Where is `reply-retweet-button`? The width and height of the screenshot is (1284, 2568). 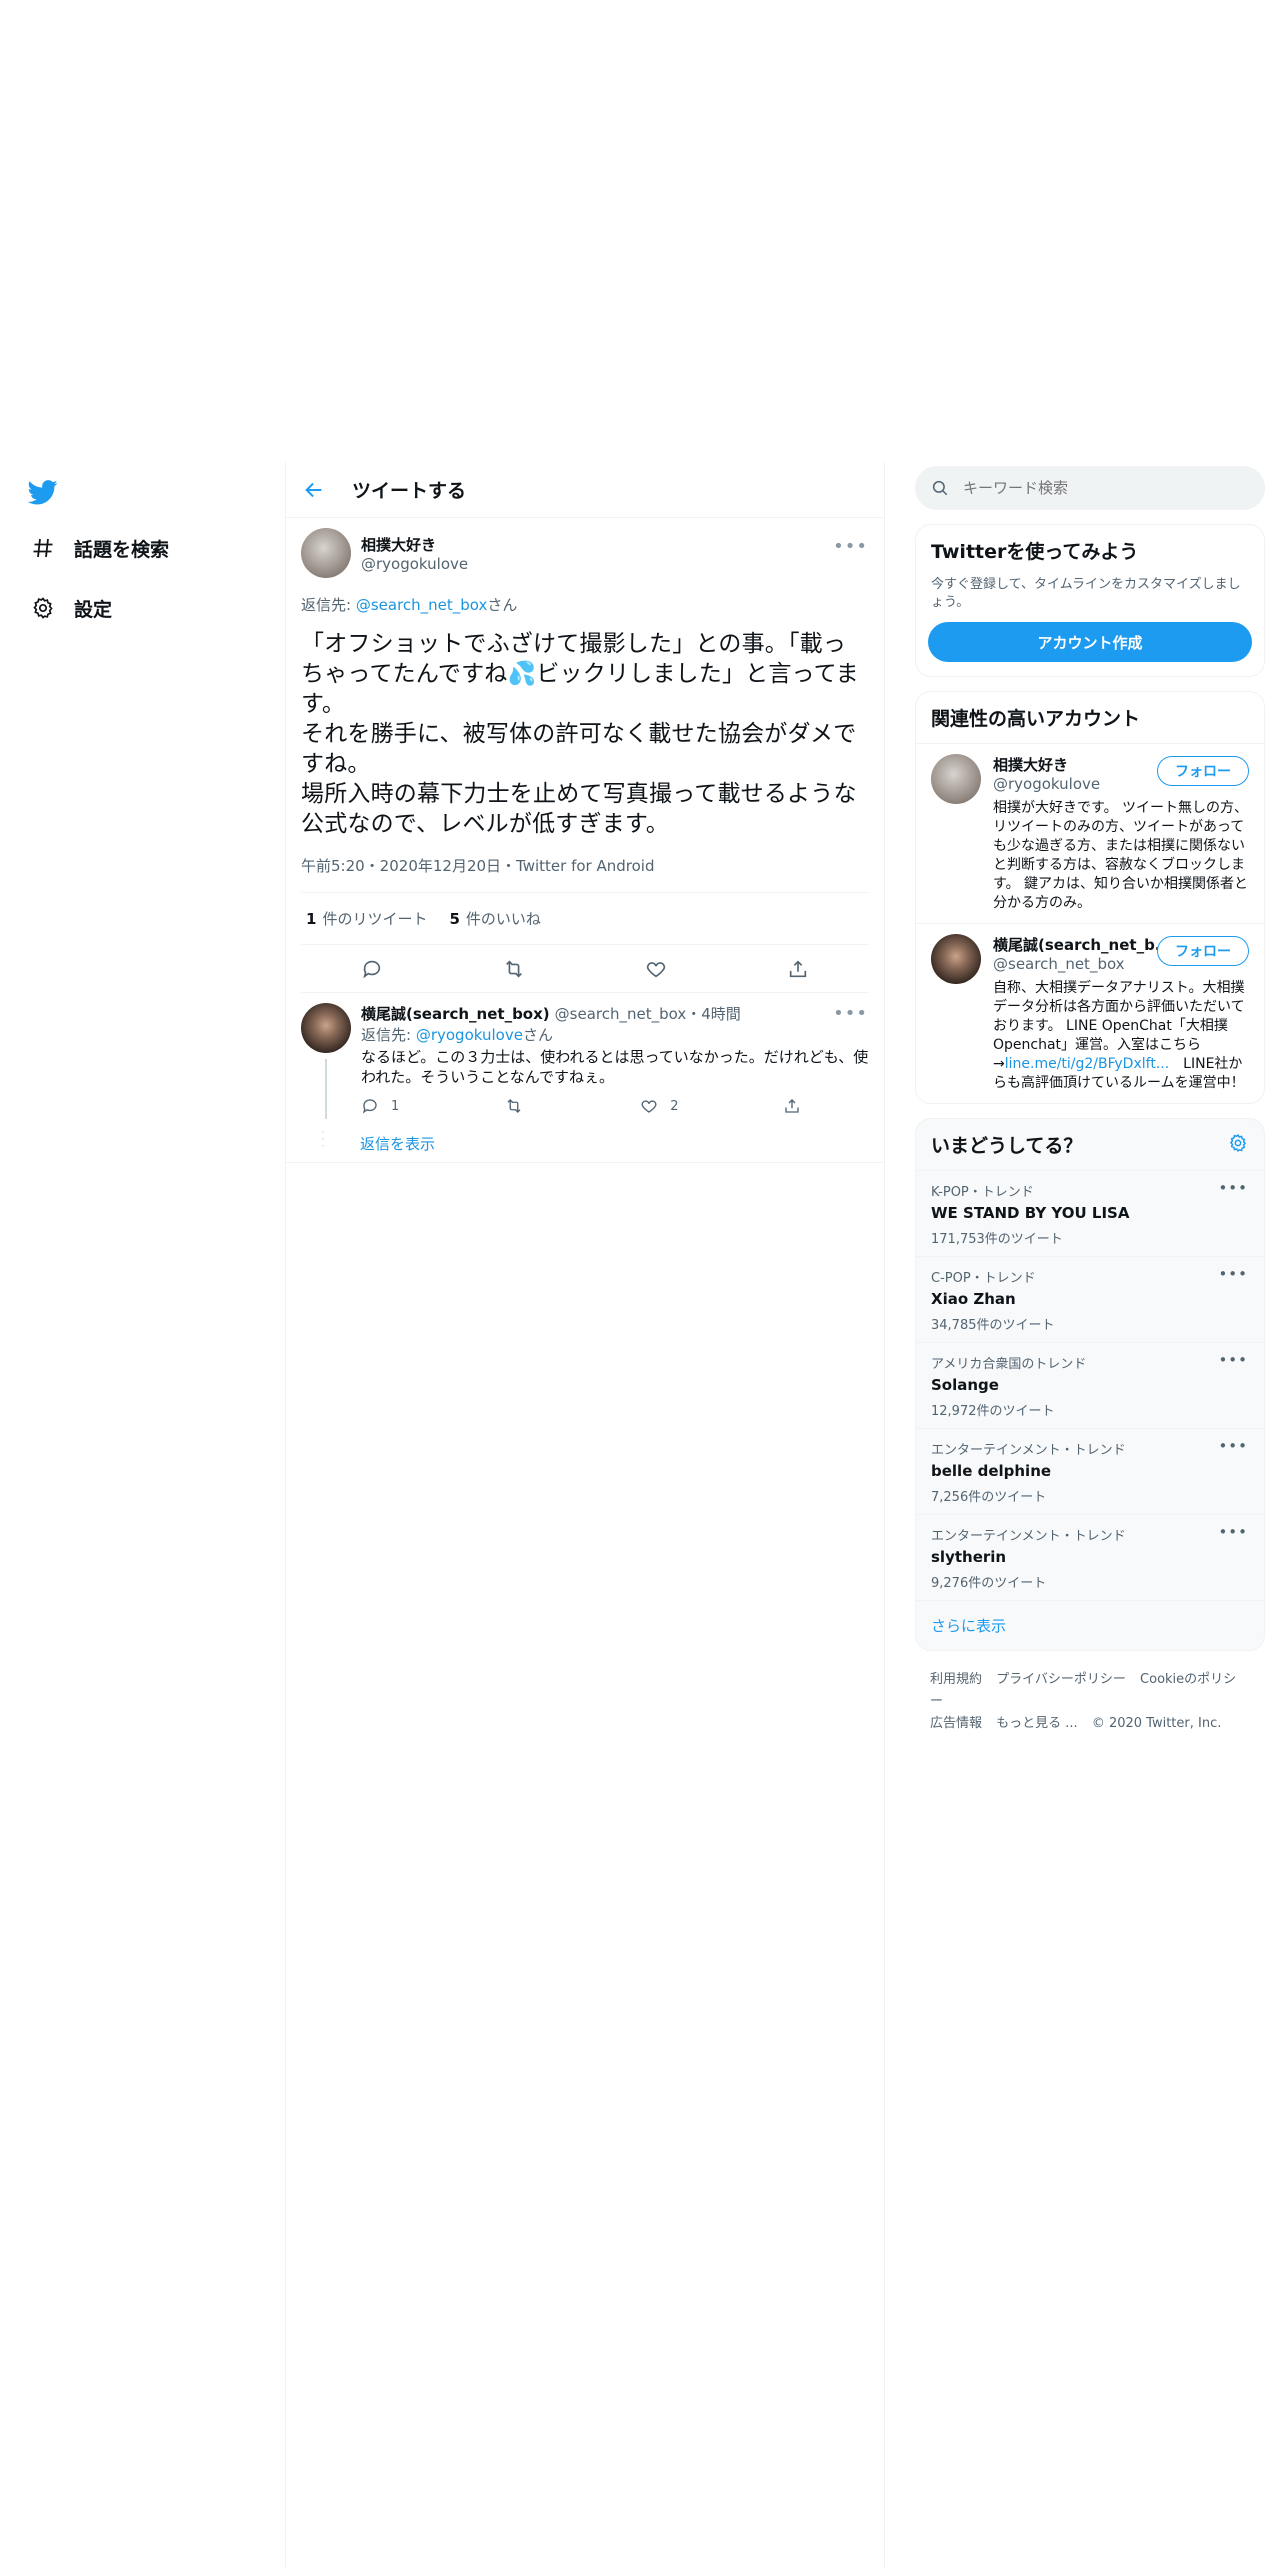
reply-retweet-button is located at coordinates (520, 1106).